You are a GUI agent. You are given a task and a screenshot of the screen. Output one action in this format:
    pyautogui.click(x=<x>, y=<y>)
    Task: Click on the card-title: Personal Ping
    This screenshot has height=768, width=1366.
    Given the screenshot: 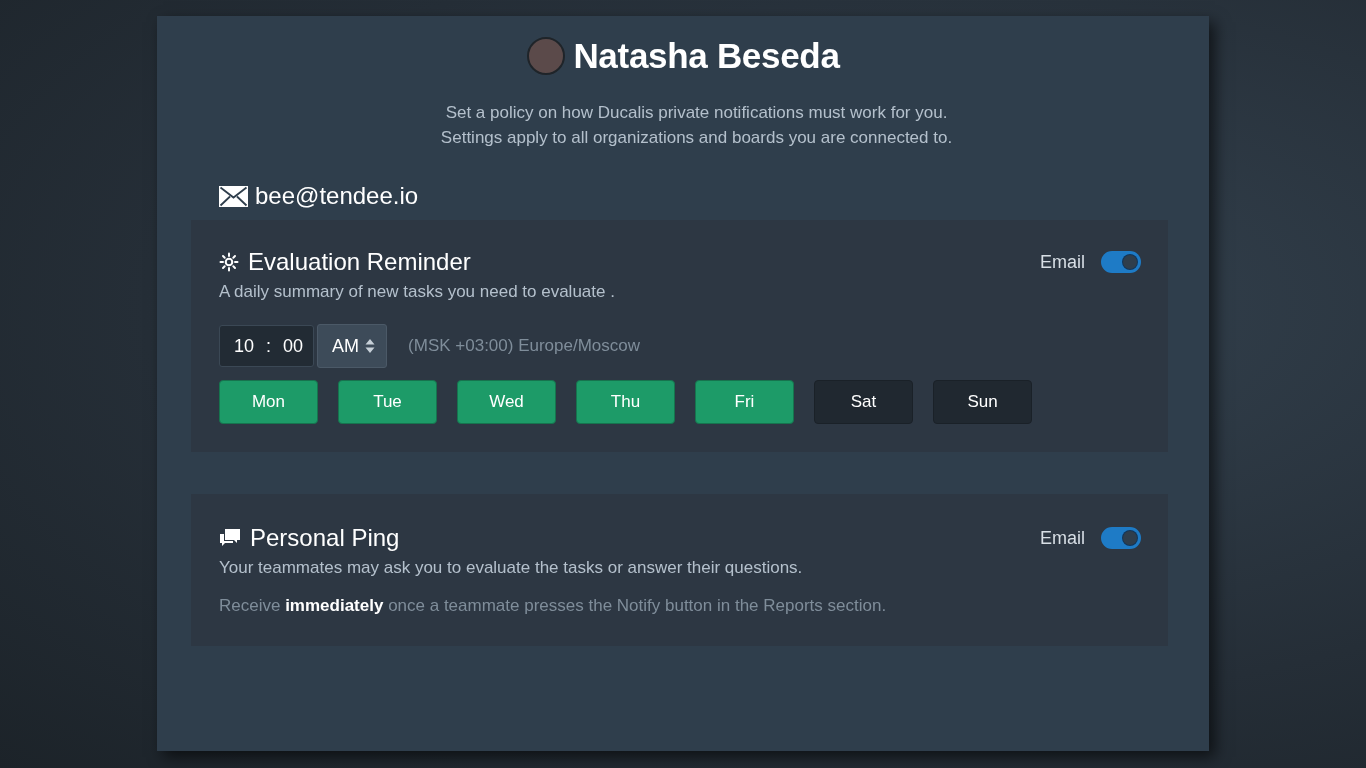 What is the action you would take?
    pyautogui.click(x=325, y=538)
    